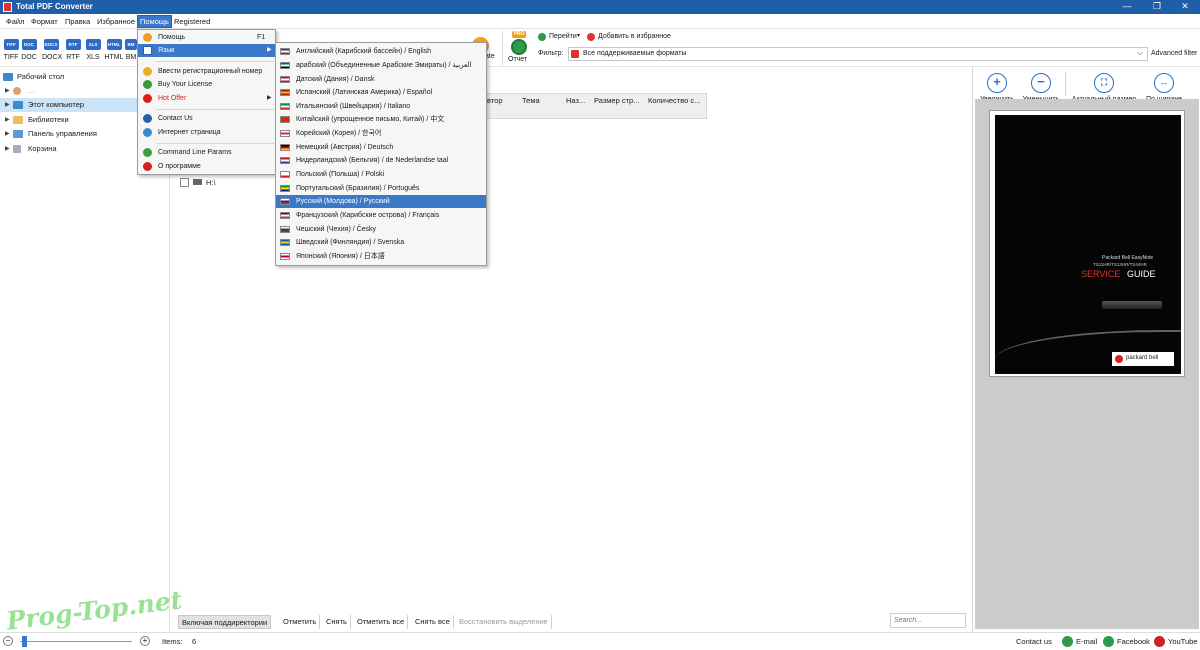  What do you see at coordinates (73, 57) in the screenshot?
I see `format-label: RTF` at bounding box center [73, 57].